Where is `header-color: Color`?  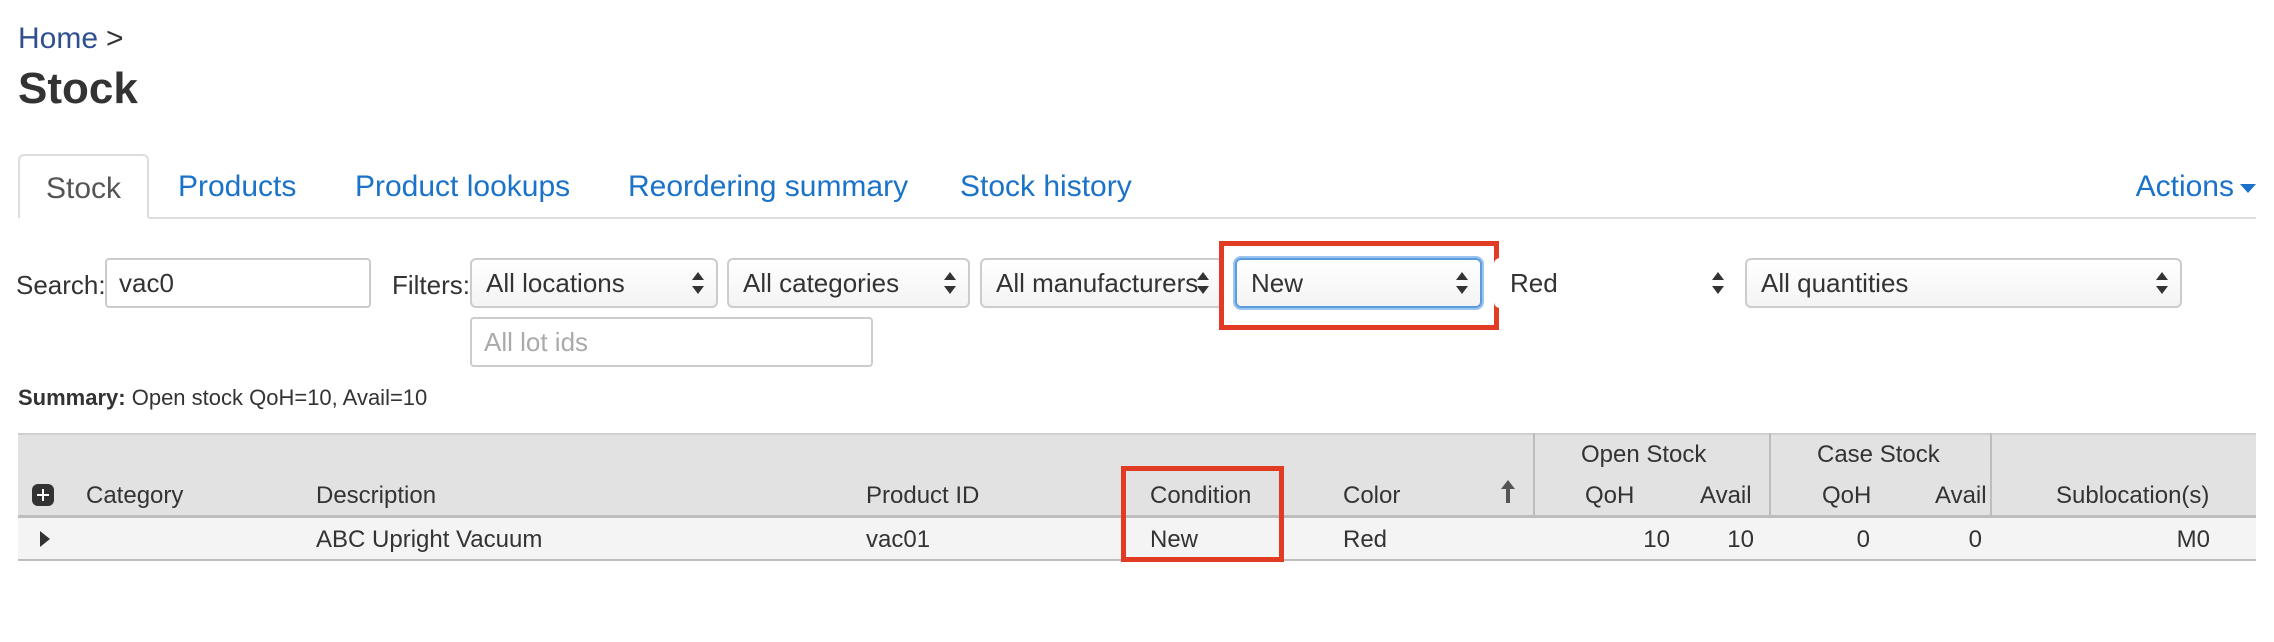
header-color: Color is located at coordinates (1371, 496).